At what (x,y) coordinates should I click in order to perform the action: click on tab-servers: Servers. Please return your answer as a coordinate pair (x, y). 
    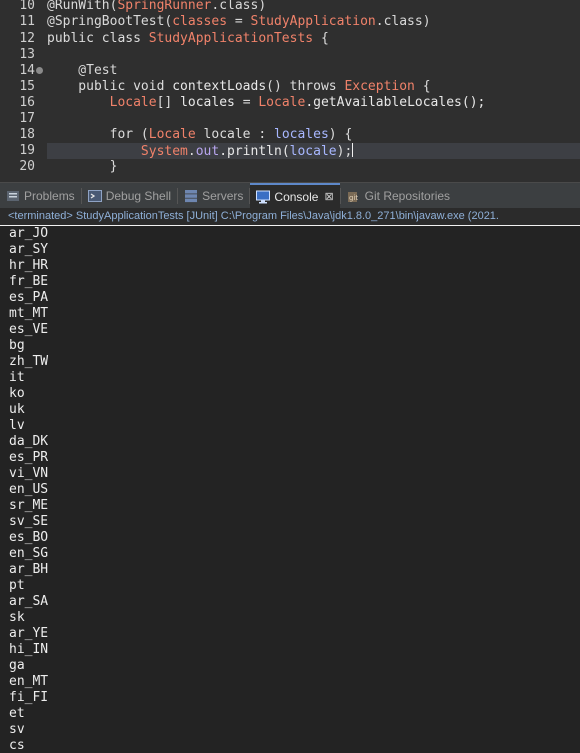
    Looking at the image, I should click on (213, 195).